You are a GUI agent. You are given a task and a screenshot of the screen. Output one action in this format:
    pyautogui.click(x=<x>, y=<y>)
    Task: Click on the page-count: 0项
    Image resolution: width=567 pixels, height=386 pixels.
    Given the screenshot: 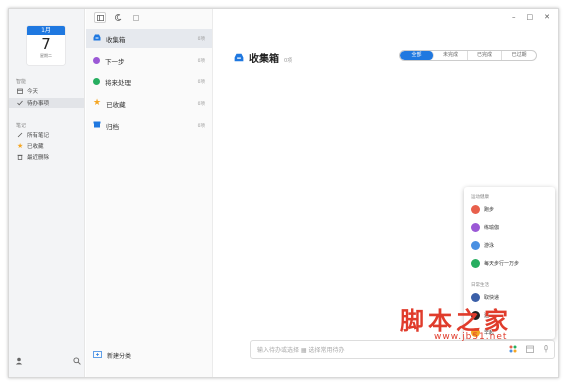 What is the action you would take?
    pyautogui.click(x=288, y=61)
    